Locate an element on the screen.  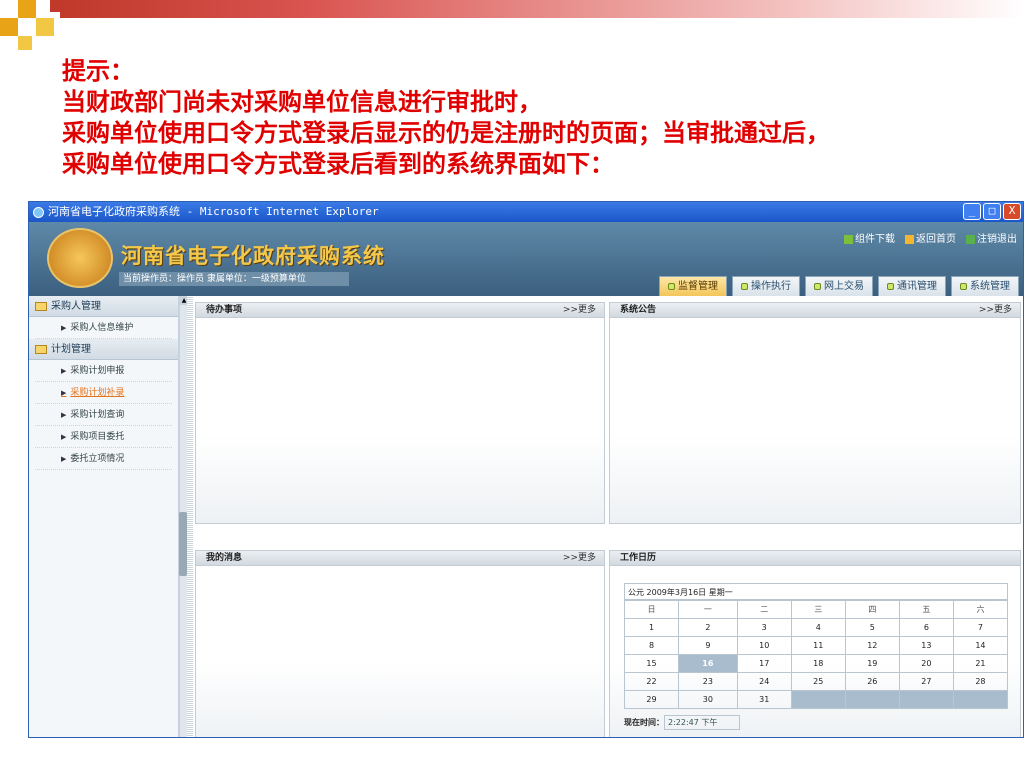
logout-link: 注销退出 is located at coordinates (991, 237).